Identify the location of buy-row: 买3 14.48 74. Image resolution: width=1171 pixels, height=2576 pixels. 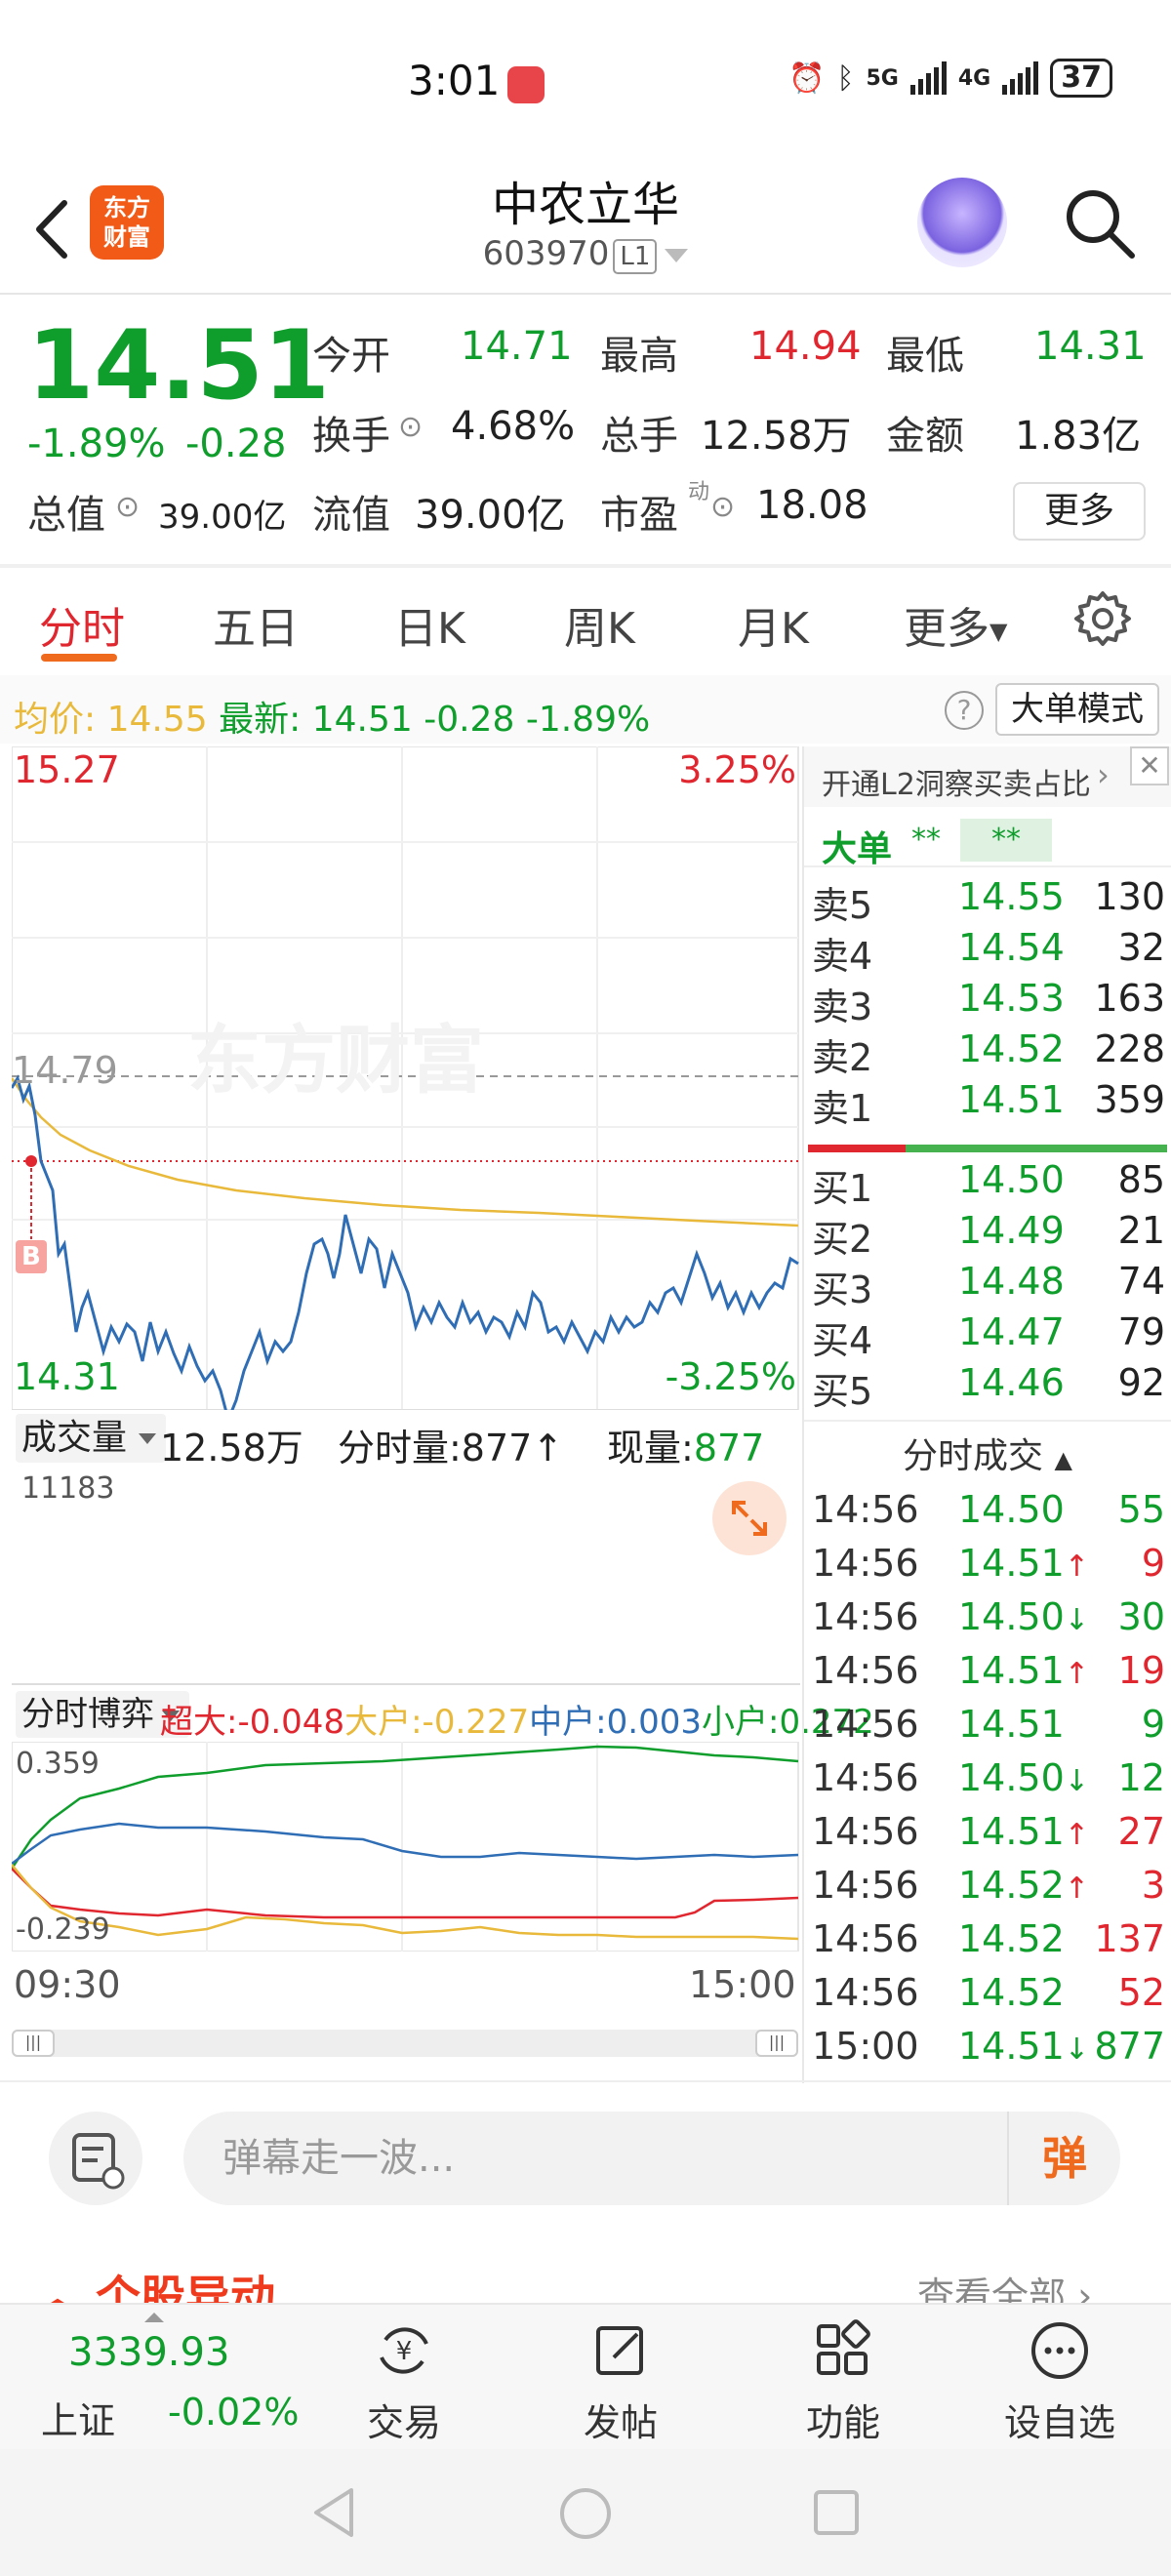
(988, 1285).